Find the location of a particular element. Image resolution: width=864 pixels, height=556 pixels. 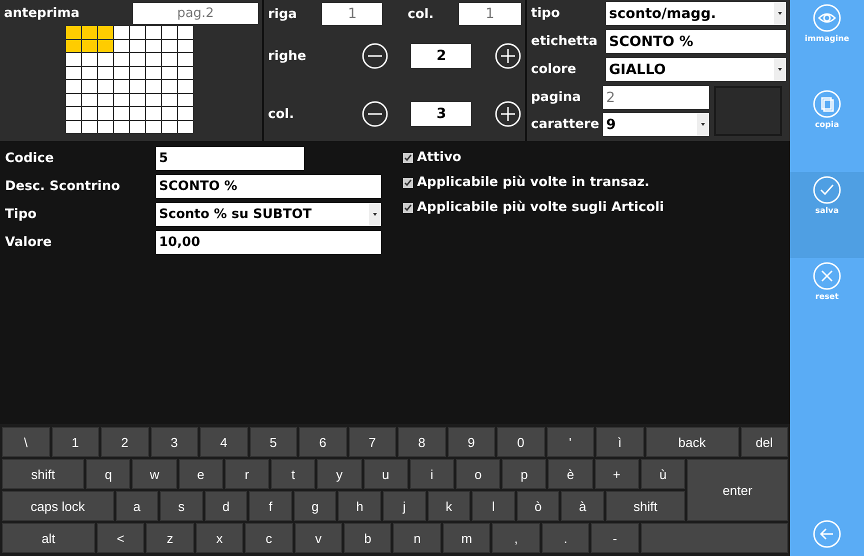

keyboard-key: + is located at coordinates (616, 474).